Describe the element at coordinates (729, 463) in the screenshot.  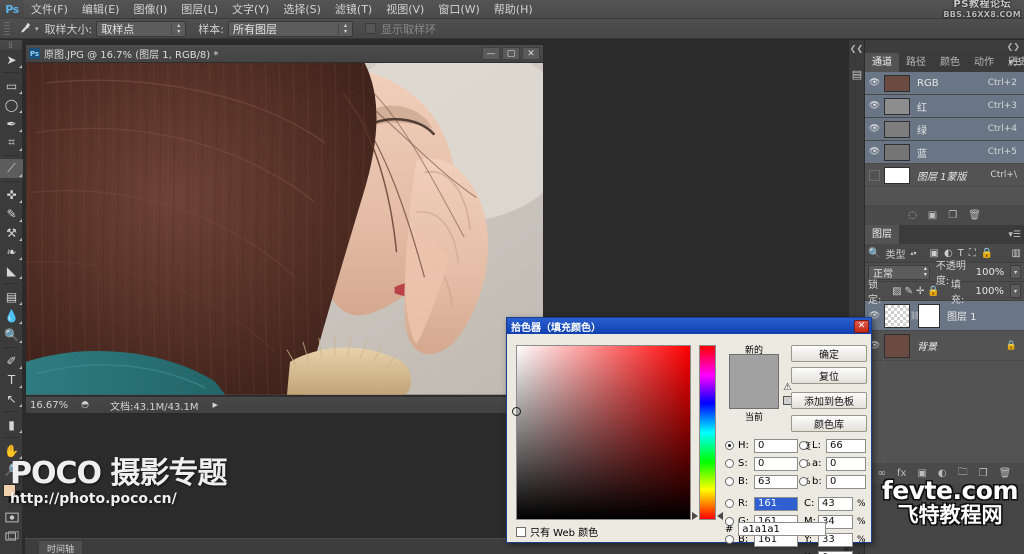
I see `radio-s` at that location.